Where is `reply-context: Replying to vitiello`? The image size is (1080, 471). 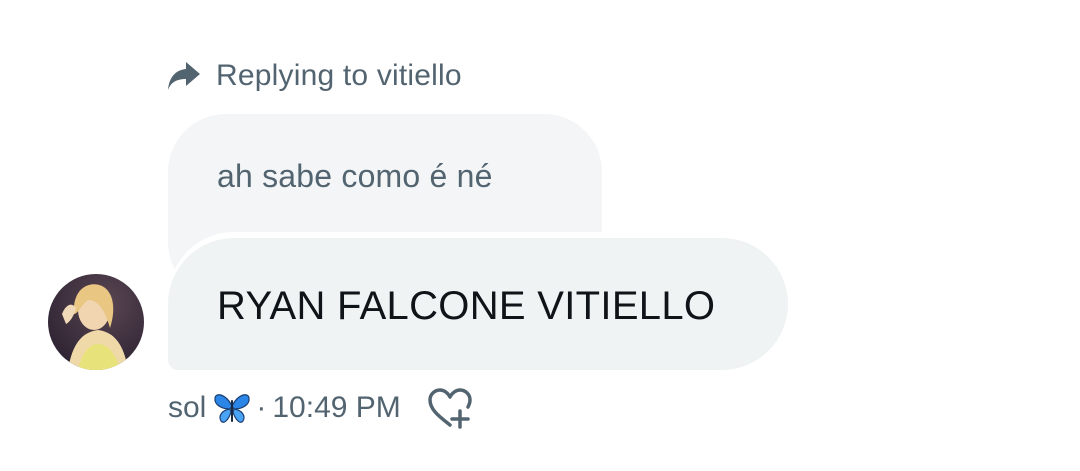 reply-context: Replying to vitiello is located at coordinates (314, 76).